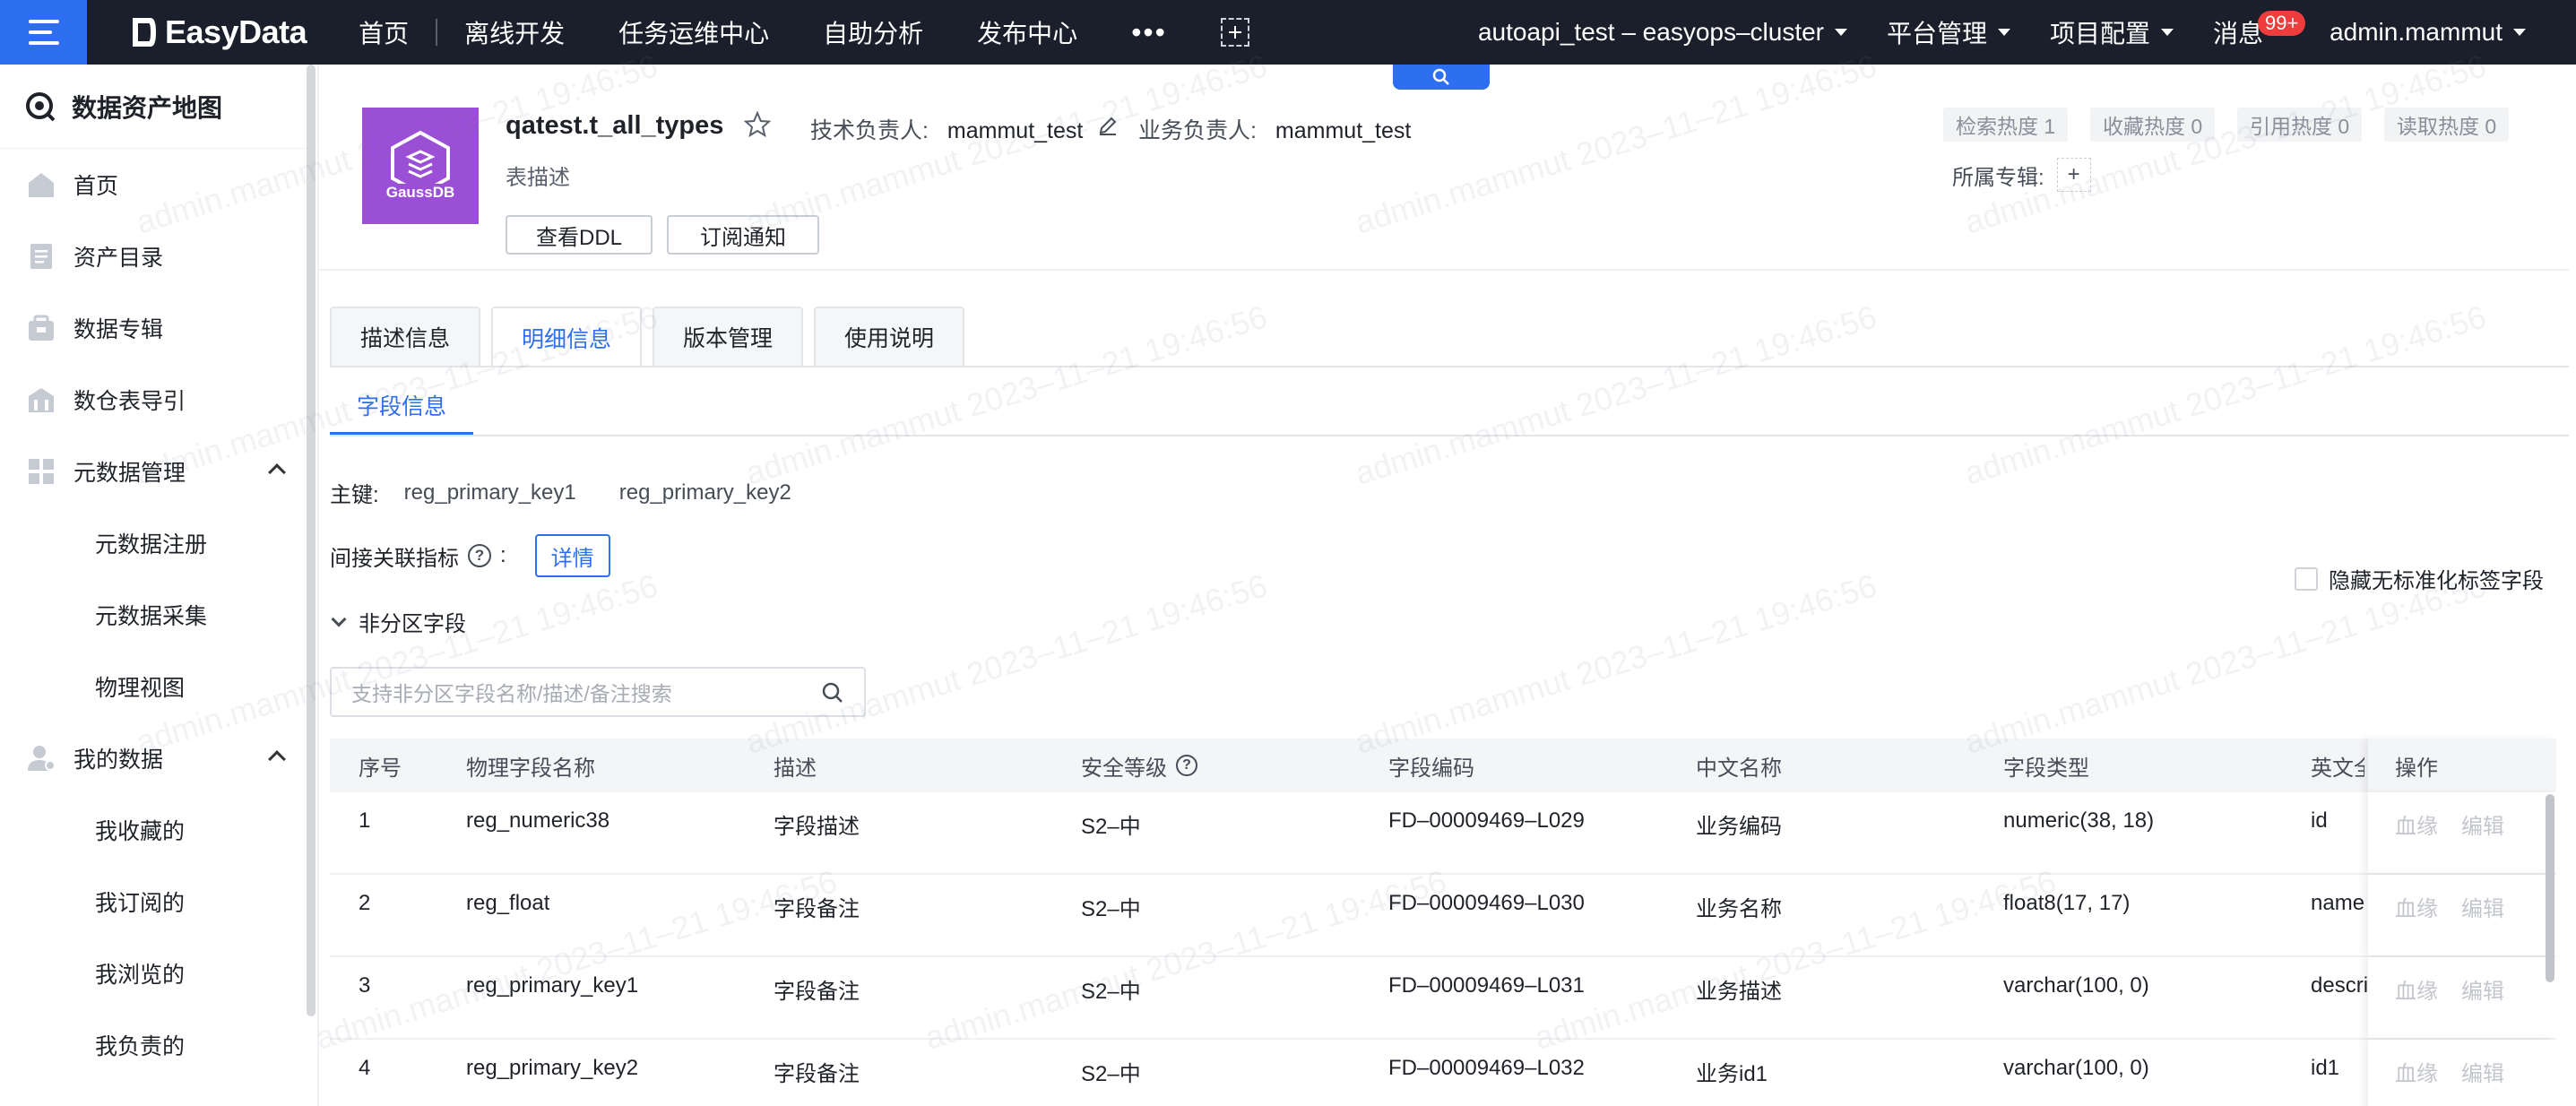  I want to click on non-partition-collapse: 非分区字段, so click(398, 621).